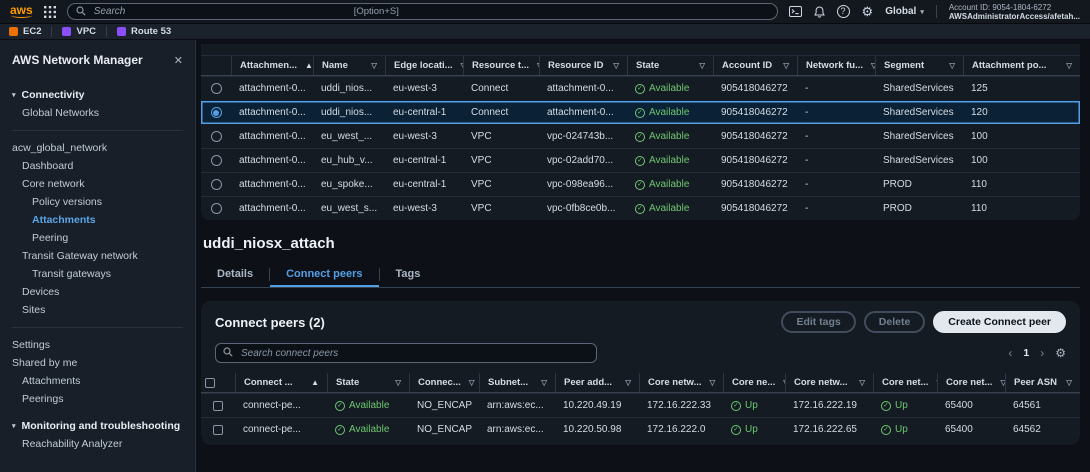 The height and width of the screenshot is (472, 1090). What do you see at coordinates (1010, 353) in the screenshot?
I see `prev-page-icon: ‹` at bounding box center [1010, 353].